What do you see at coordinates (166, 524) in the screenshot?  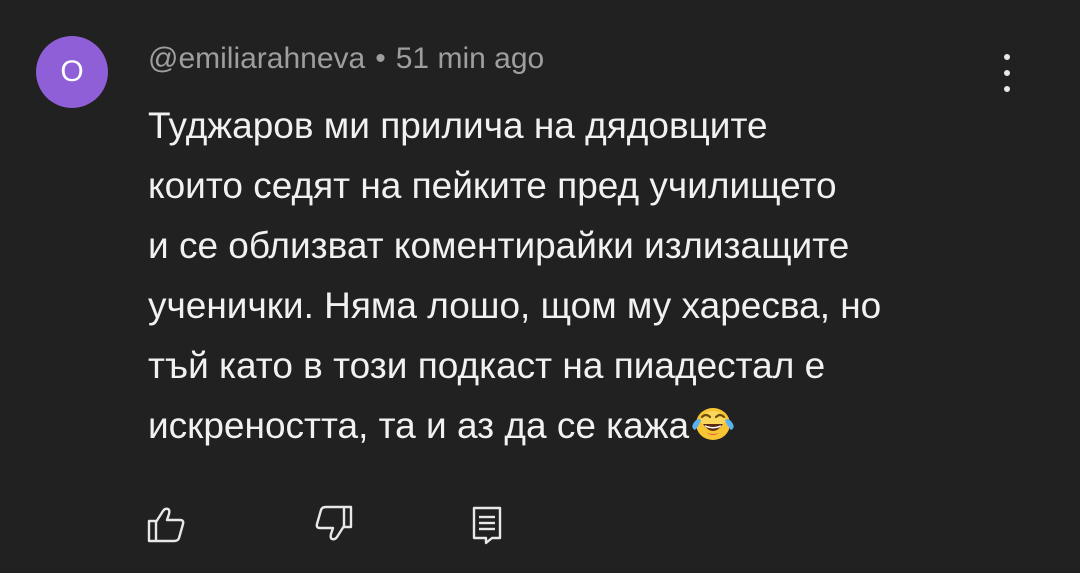 I see `thumb-up-icon` at bounding box center [166, 524].